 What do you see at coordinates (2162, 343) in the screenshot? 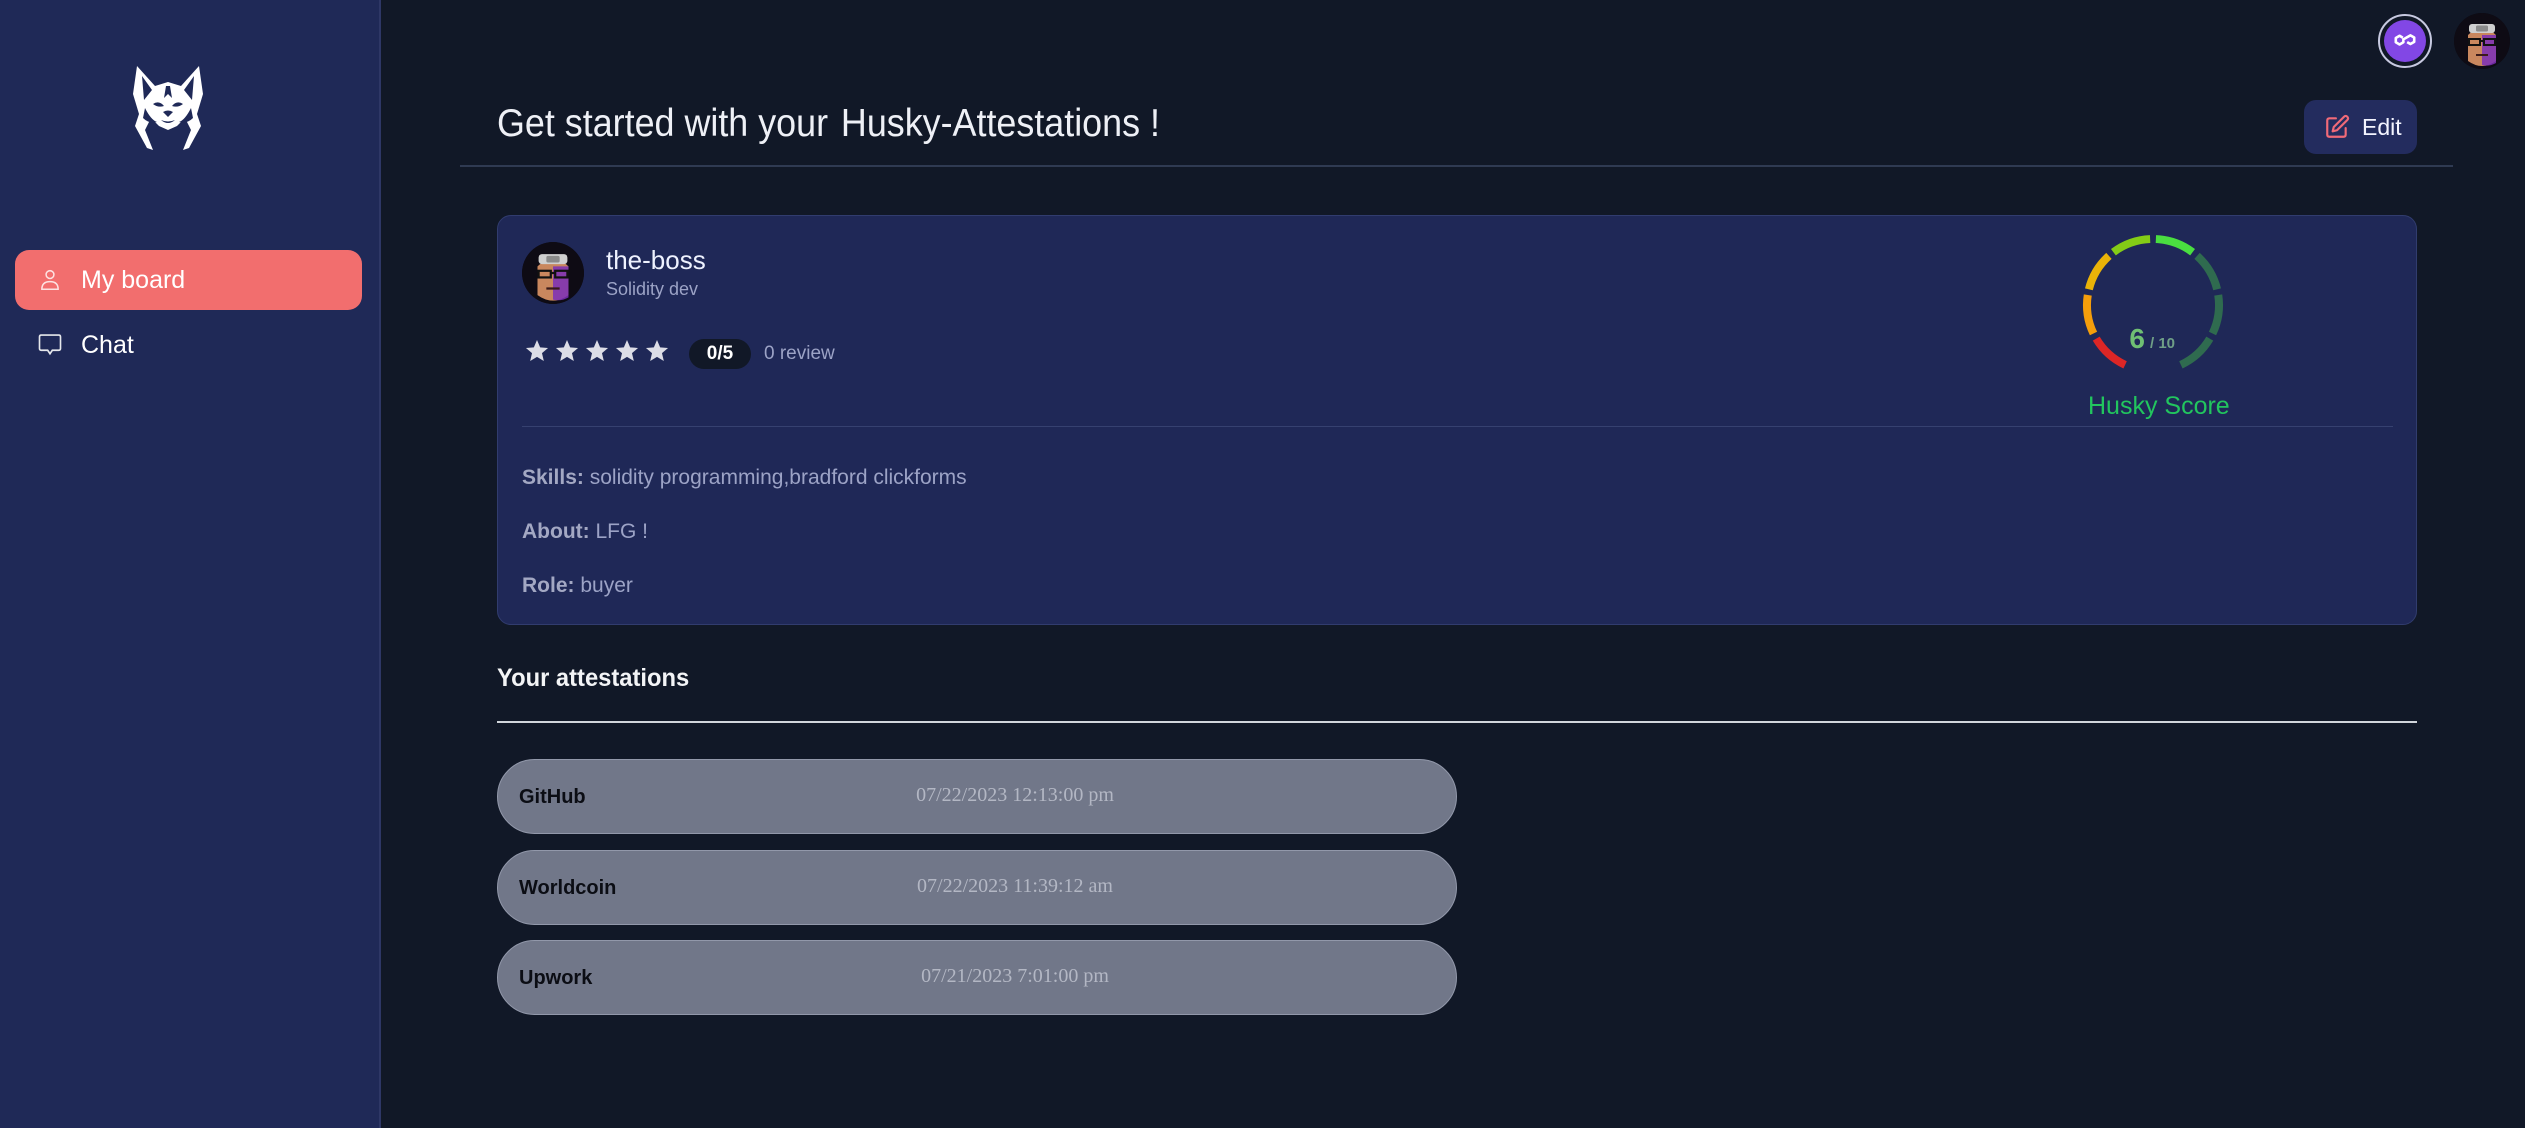
I see `score-max: / 10` at bounding box center [2162, 343].